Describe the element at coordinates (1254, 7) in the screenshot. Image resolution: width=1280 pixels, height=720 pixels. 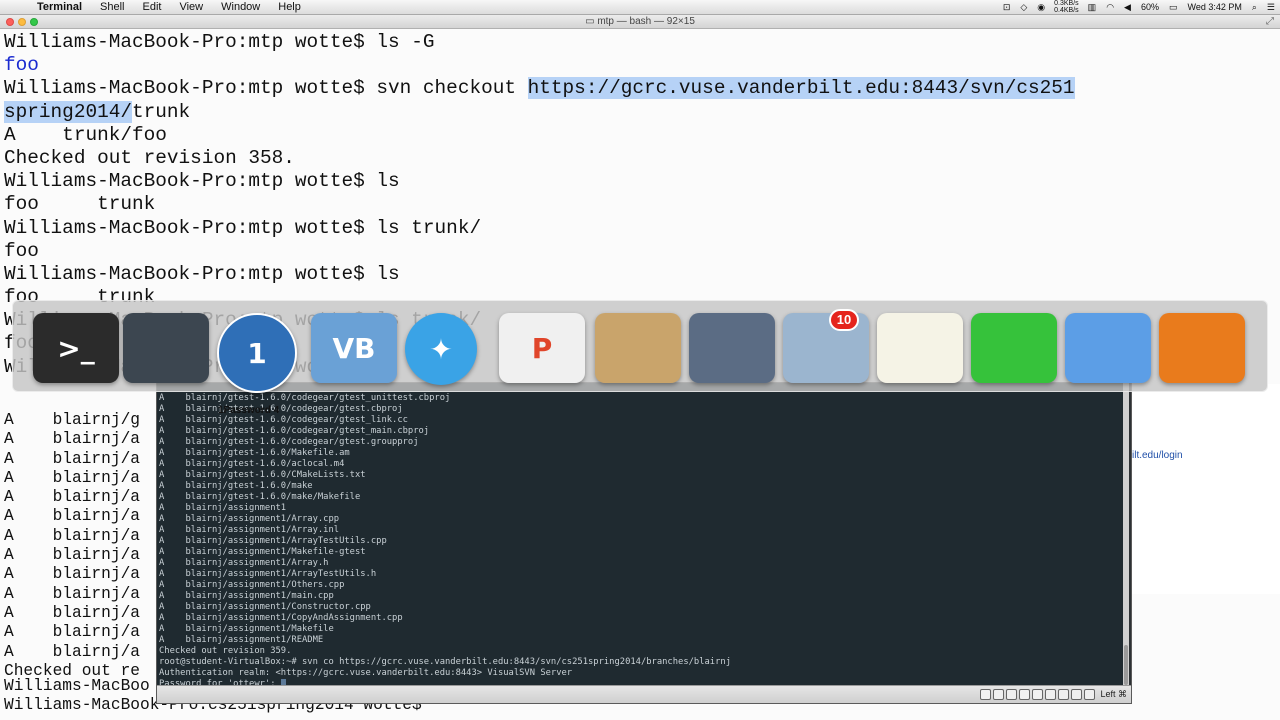
I see `search-icon: ⌕` at that location.